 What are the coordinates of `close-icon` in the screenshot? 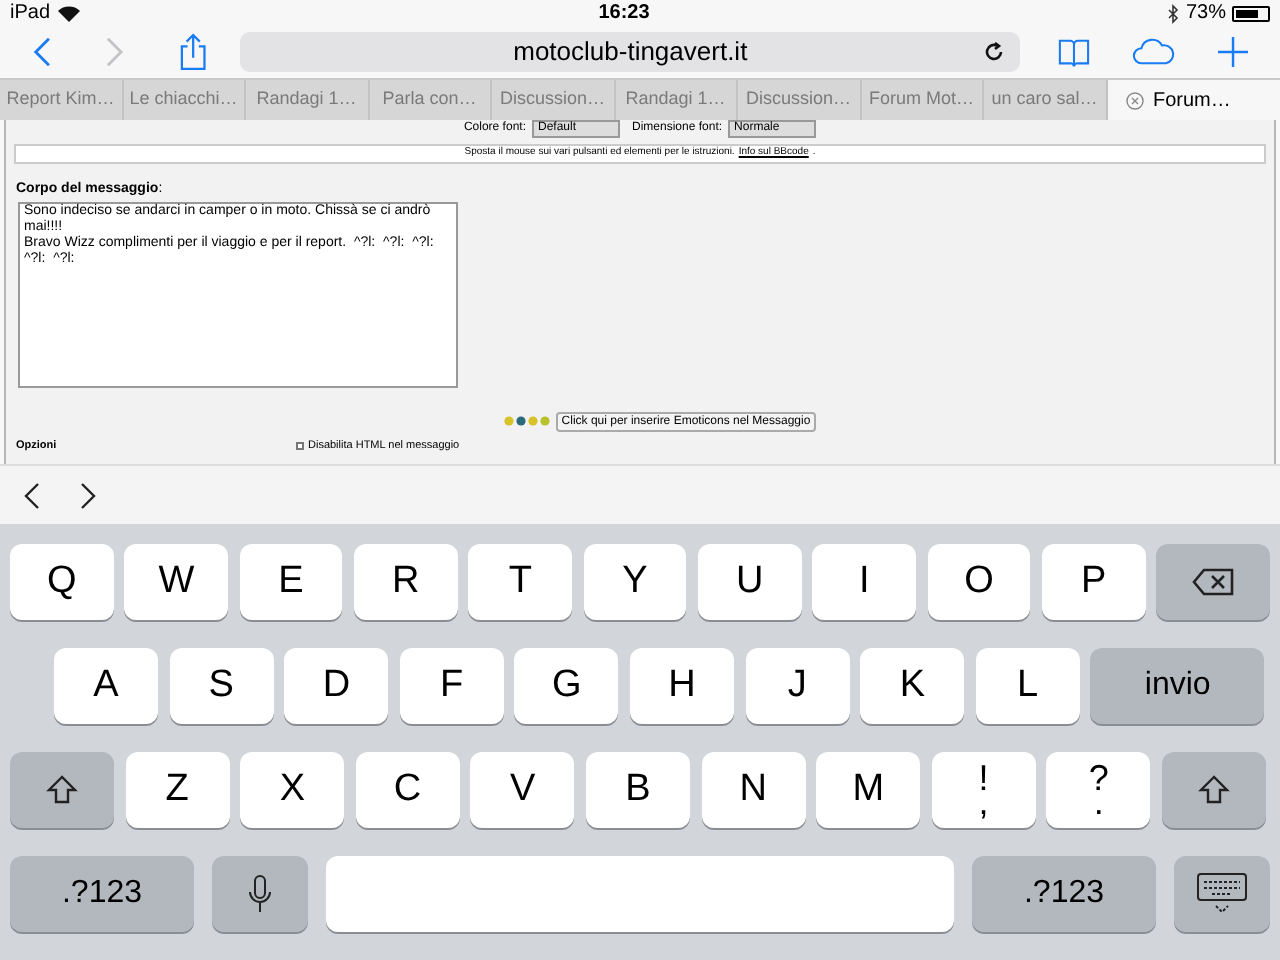 It's located at (1134, 100).